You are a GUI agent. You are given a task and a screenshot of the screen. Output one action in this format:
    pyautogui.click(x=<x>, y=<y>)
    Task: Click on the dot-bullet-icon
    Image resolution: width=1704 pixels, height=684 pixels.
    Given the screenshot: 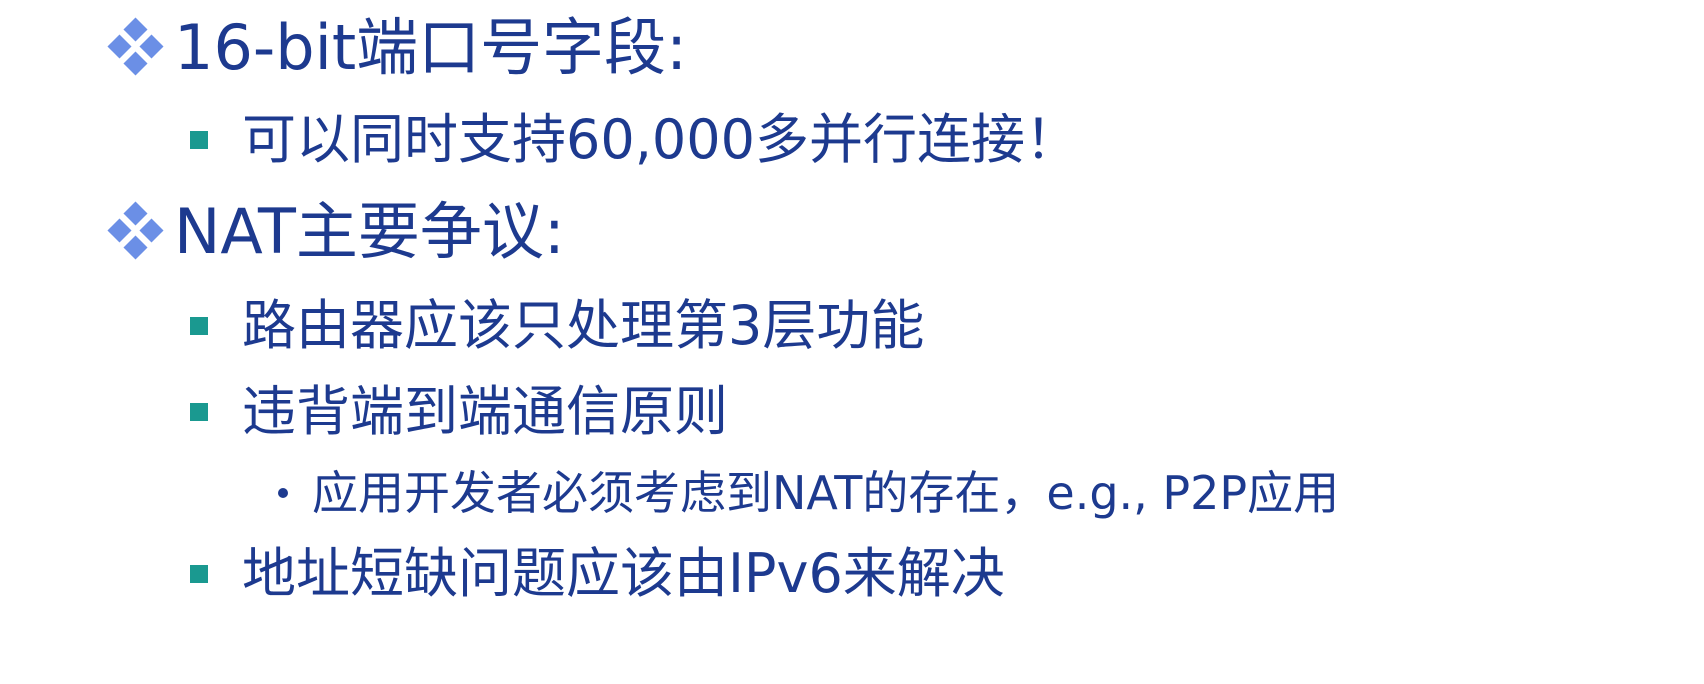 What is the action you would take?
    pyautogui.click(x=283, y=493)
    